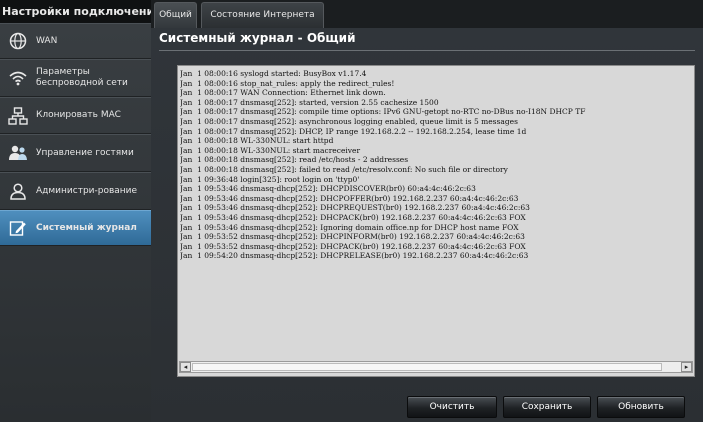 This screenshot has width=703, height=422. I want to click on sidebar-item-wireless: Параметры беспроводной сети, so click(75, 78).